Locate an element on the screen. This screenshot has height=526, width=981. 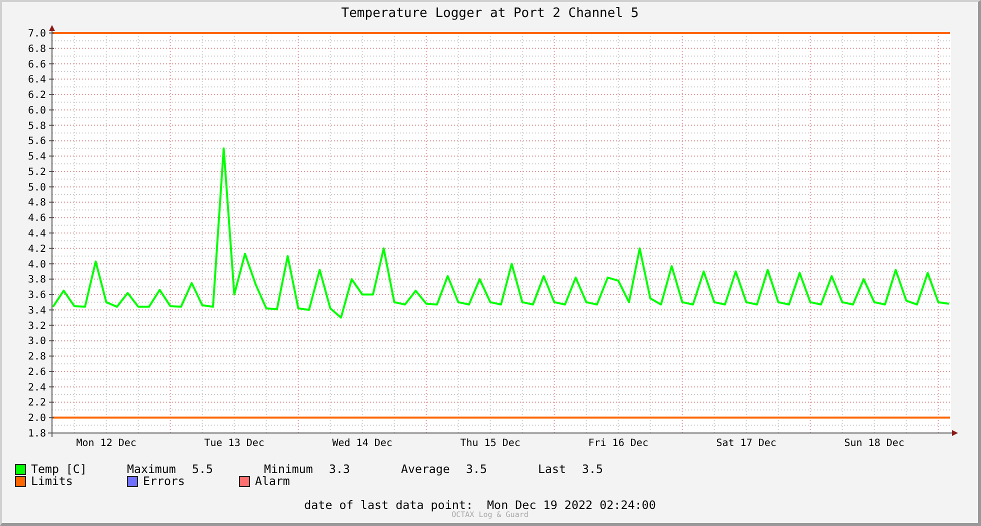
axis-label: 6.2 is located at coordinates (37, 96).